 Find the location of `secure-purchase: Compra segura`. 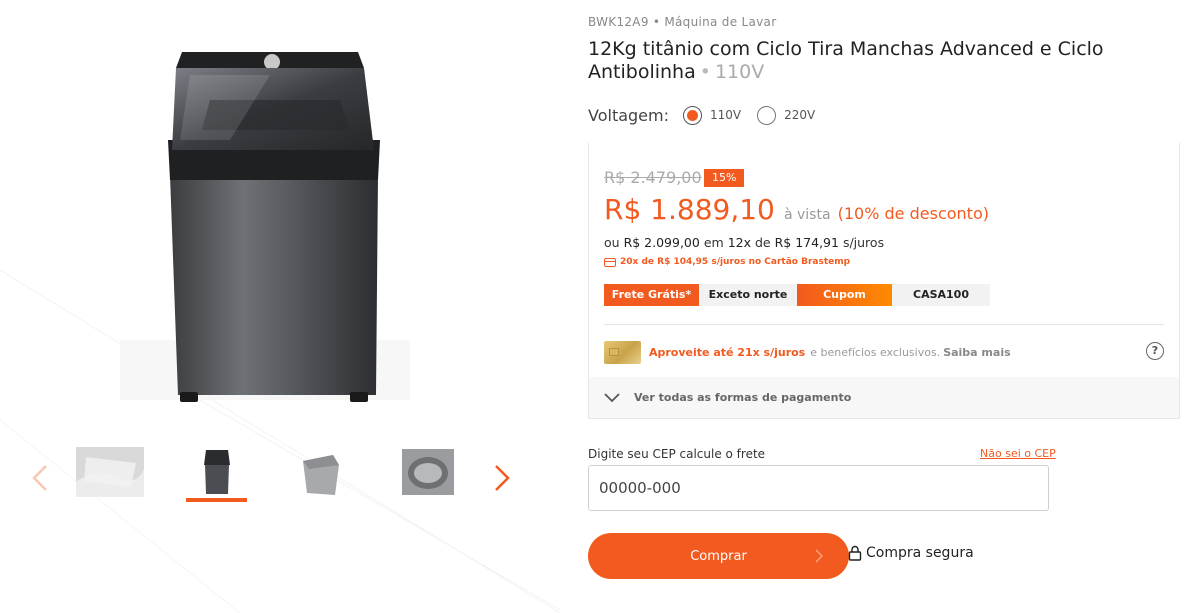

secure-purchase: Compra segura is located at coordinates (911, 553).